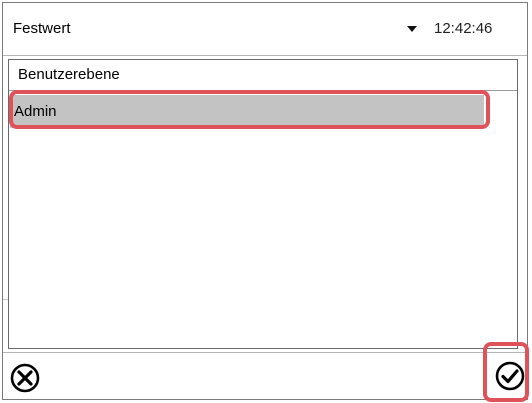  What do you see at coordinates (249, 109) in the screenshot?
I see `selection-highlight` at bounding box center [249, 109].